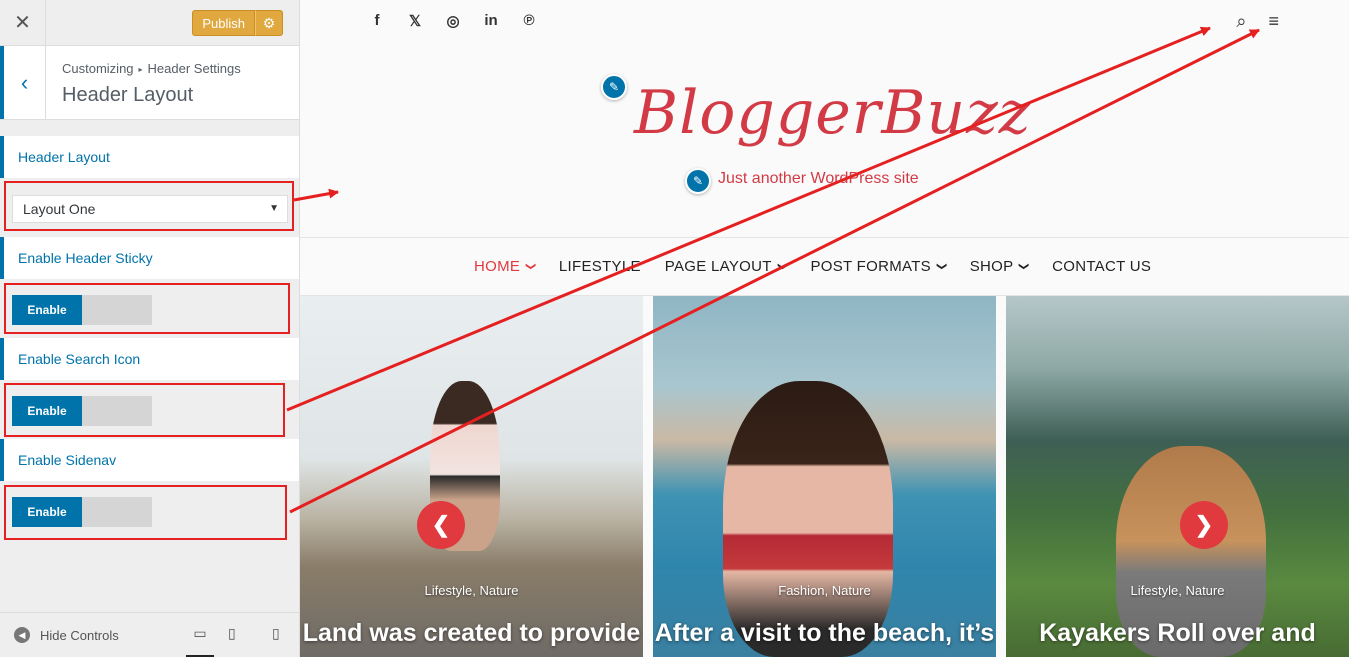 The image size is (1349, 657). I want to click on nav-label: PAGE LAYOUT, so click(718, 266).